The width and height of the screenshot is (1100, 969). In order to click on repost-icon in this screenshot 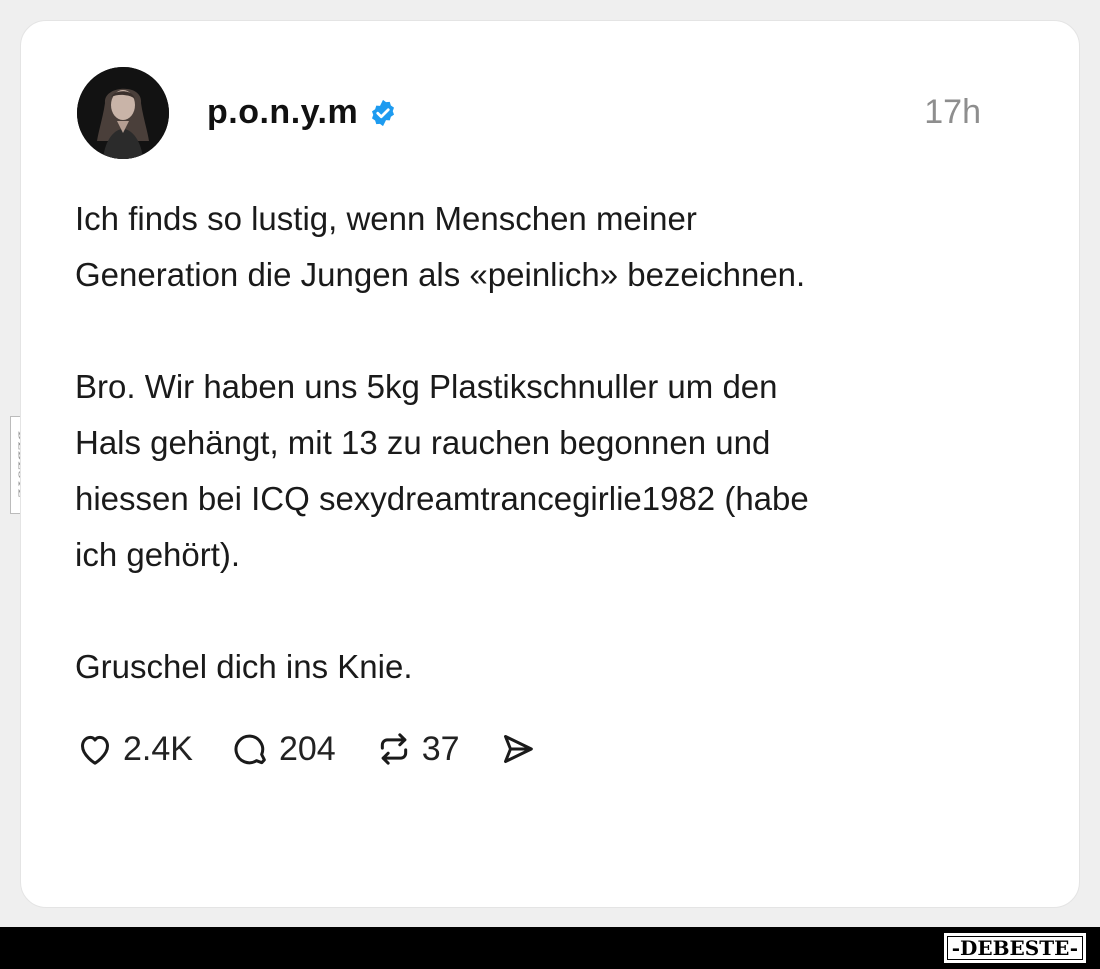, I will do `click(393, 749)`.